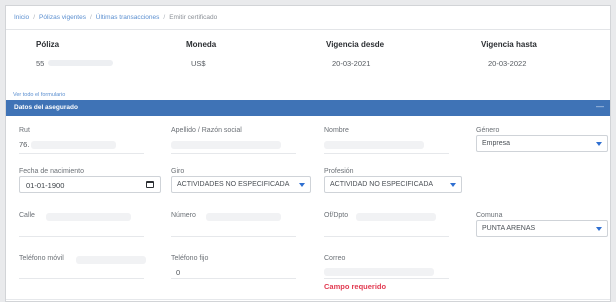 The height and width of the screenshot is (302, 616). Describe the element at coordinates (178, 171) in the screenshot. I see `giro-label: Giro` at that location.